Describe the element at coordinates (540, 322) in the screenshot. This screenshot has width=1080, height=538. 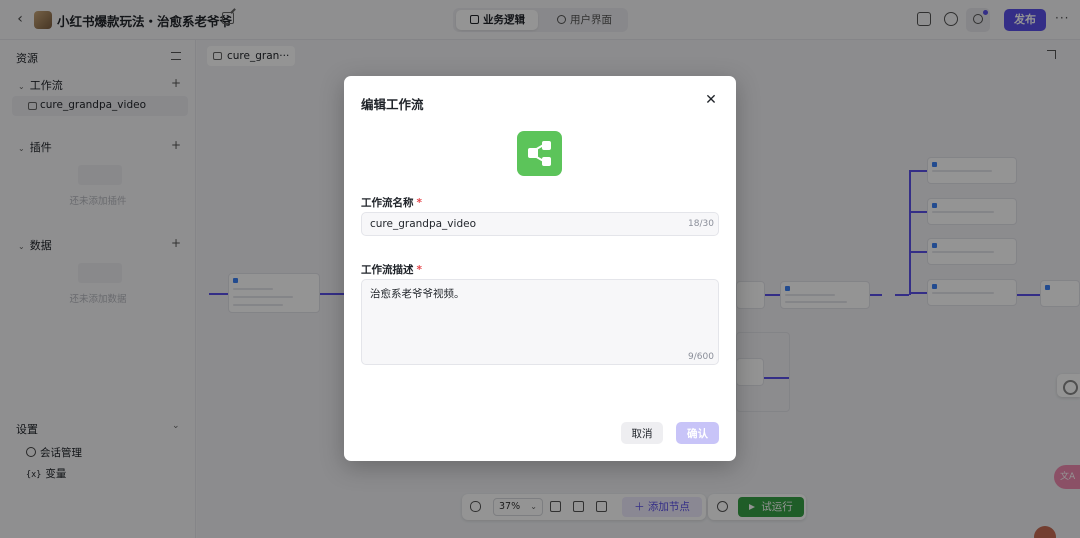
I see `workflow-description-input: 治愈系老爷爷视频。` at that location.